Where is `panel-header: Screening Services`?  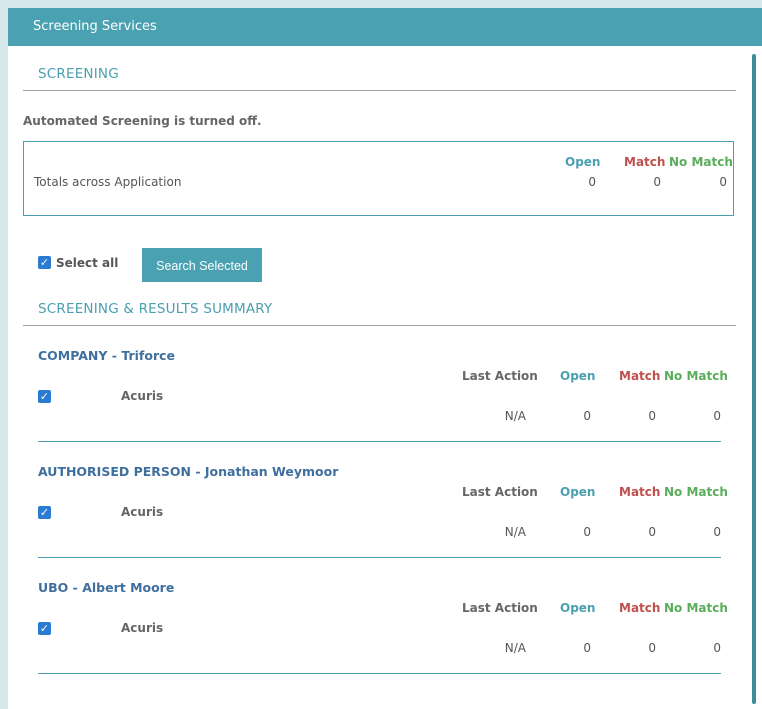
panel-header: Screening Services is located at coordinates (385, 27).